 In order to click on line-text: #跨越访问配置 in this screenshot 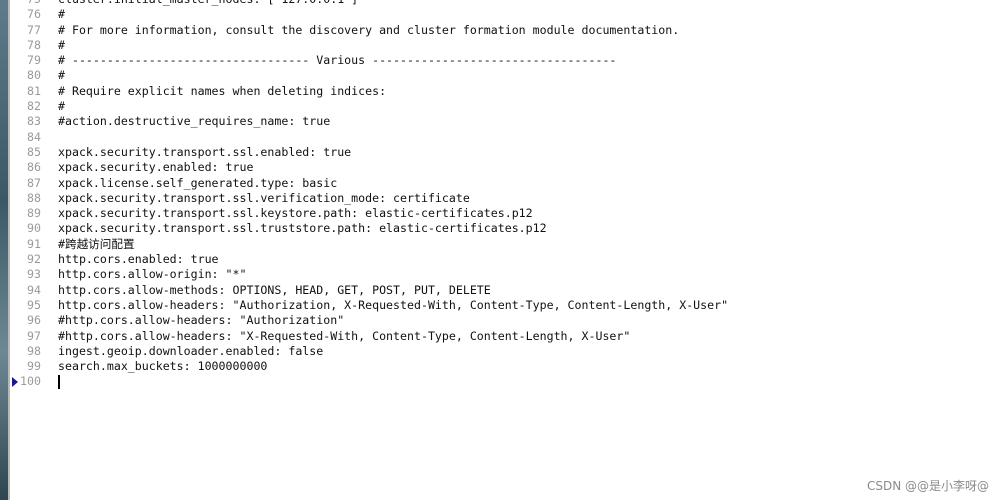, I will do `click(96, 243)`.